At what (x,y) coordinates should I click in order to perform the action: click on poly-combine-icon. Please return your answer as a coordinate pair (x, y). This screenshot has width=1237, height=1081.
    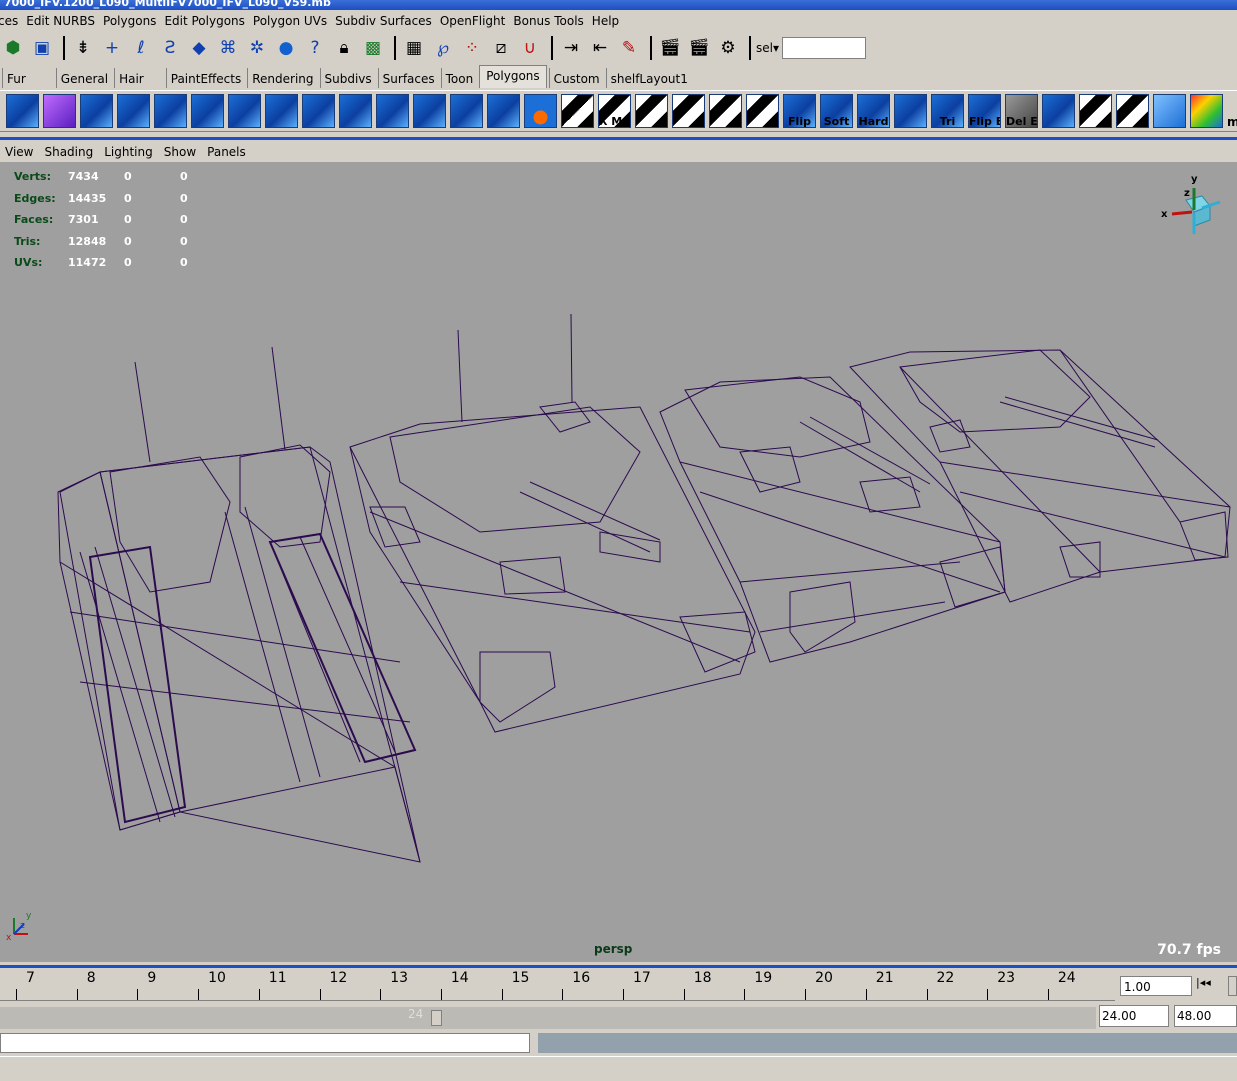
    Looking at the image, I should click on (355, 111).